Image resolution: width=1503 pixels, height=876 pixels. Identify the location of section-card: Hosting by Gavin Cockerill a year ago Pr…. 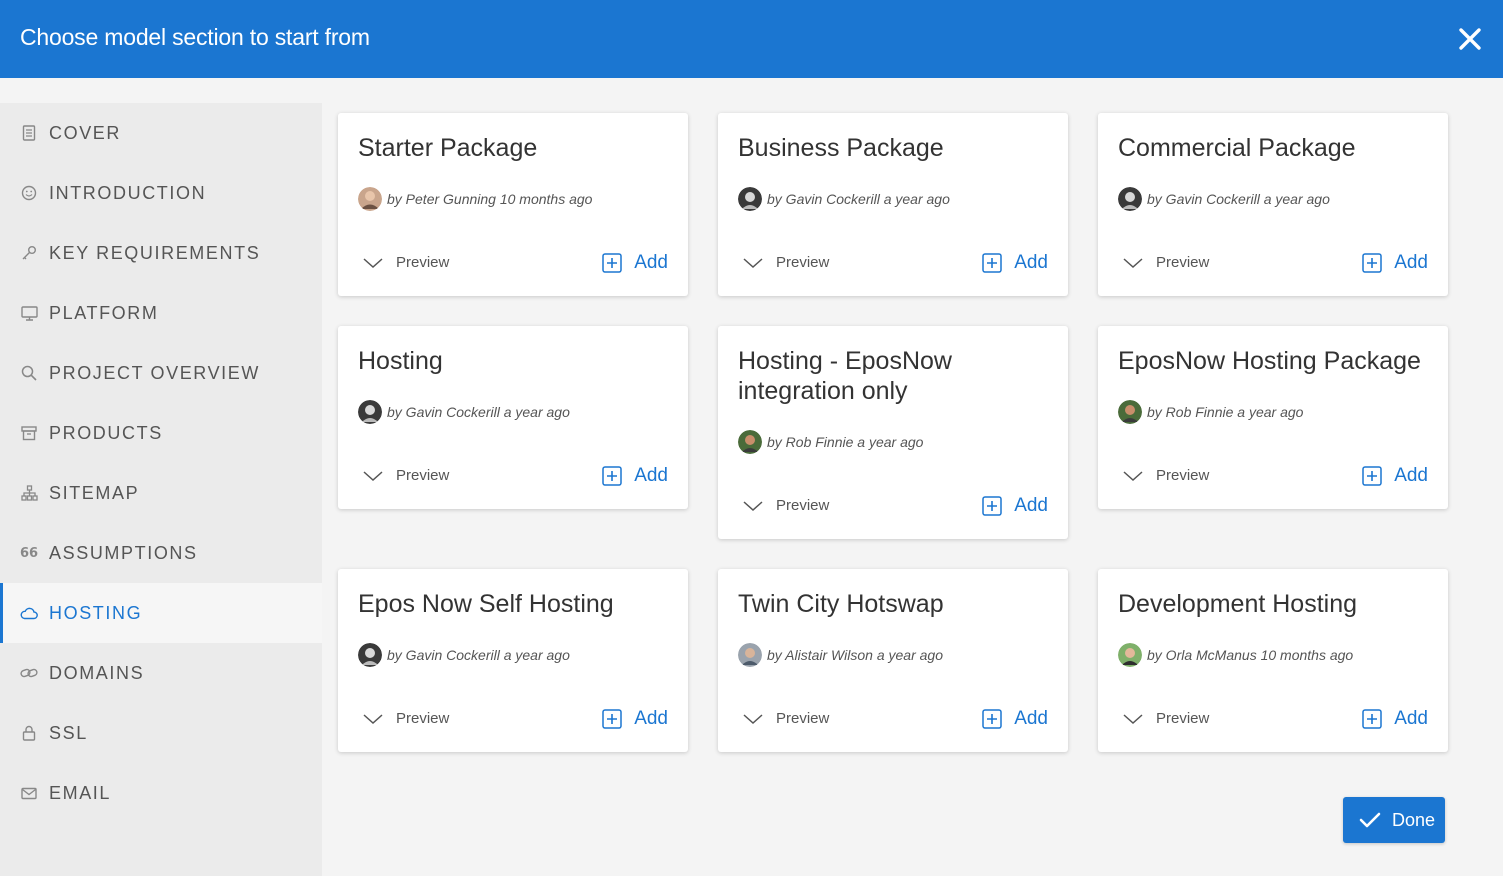
(513, 417).